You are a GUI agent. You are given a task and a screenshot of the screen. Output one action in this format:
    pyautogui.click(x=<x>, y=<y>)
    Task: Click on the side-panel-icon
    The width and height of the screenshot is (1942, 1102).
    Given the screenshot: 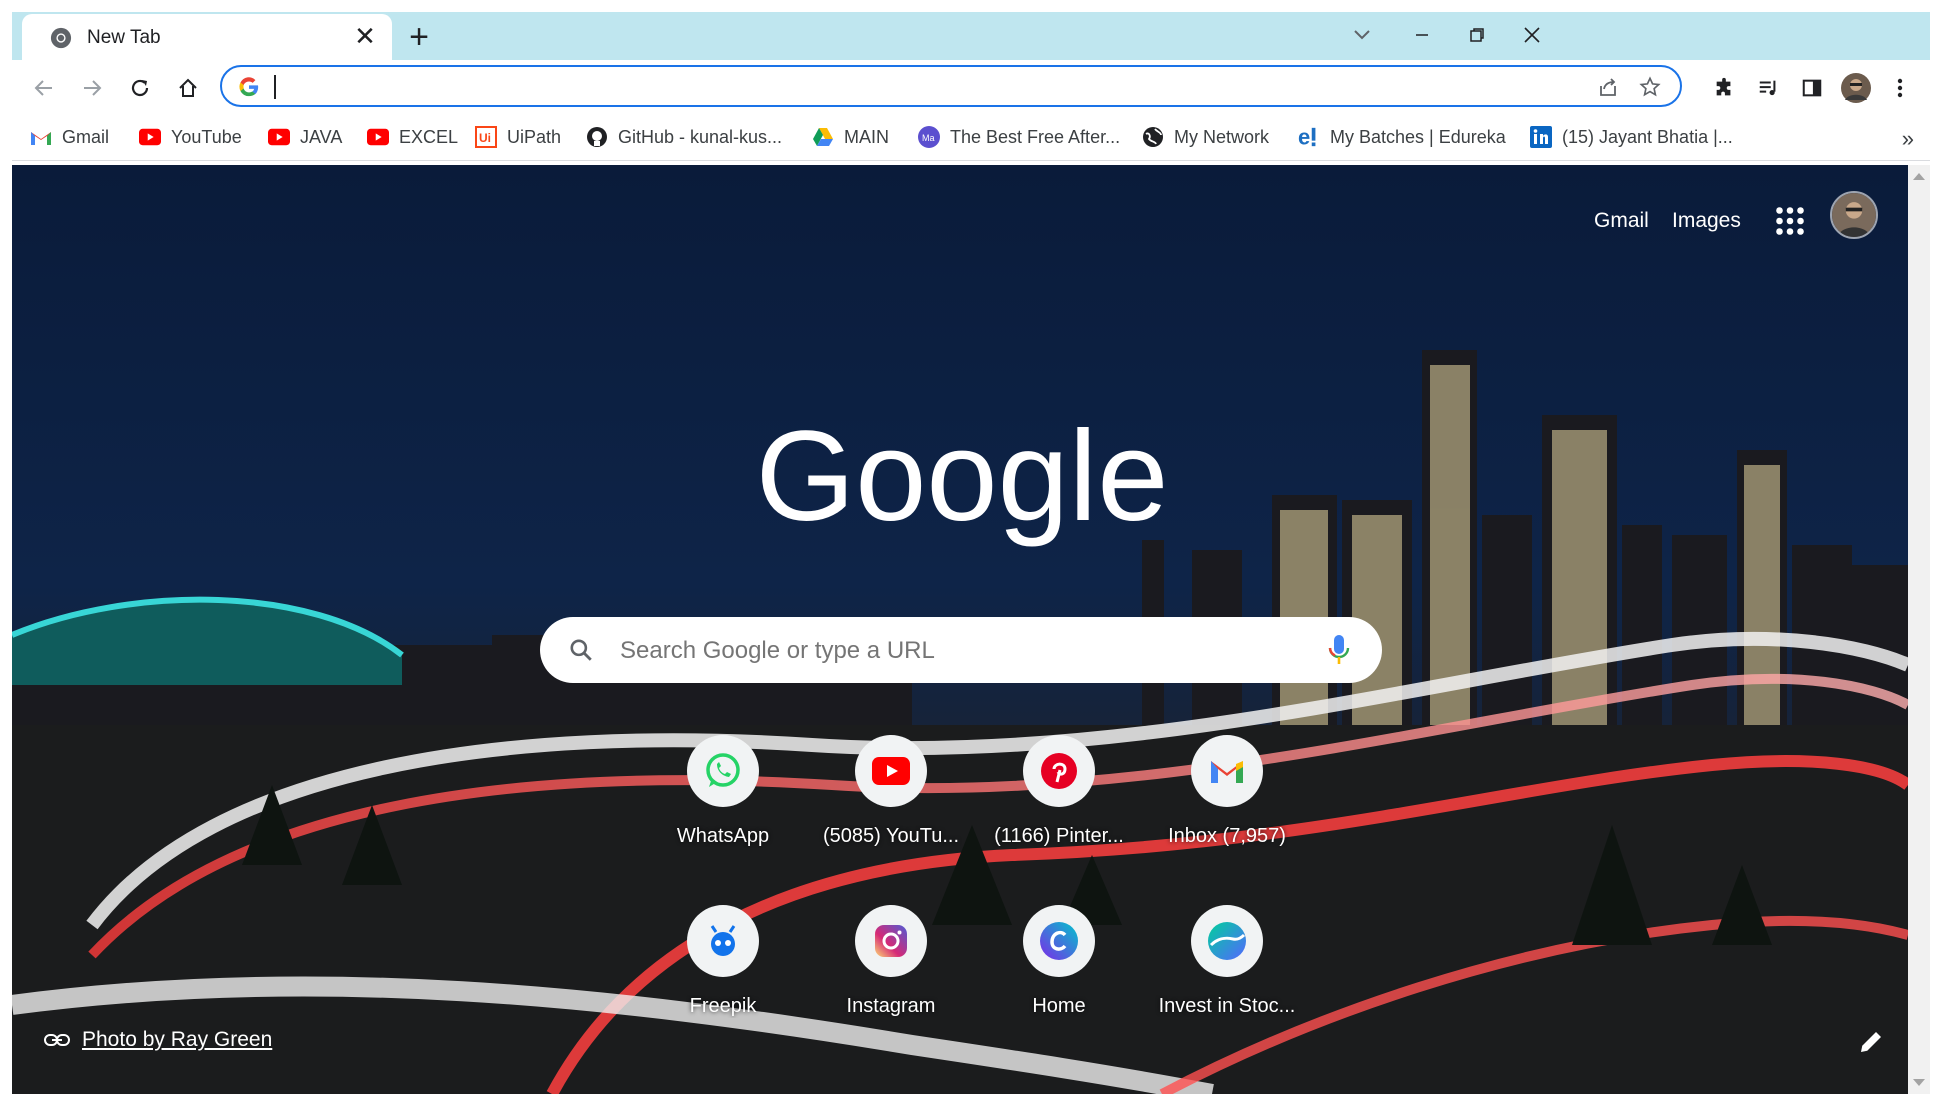 What is the action you would take?
    pyautogui.click(x=1812, y=88)
    